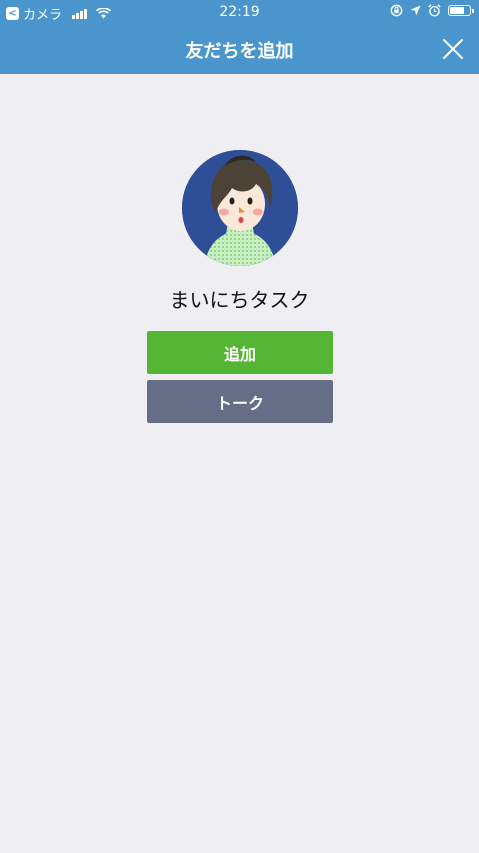  I want to click on nav-bar: 友だちを追加, so click(239, 49).